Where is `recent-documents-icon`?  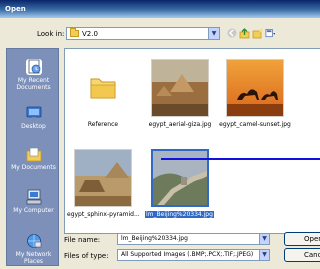 recent-documents-icon is located at coordinates (33, 67).